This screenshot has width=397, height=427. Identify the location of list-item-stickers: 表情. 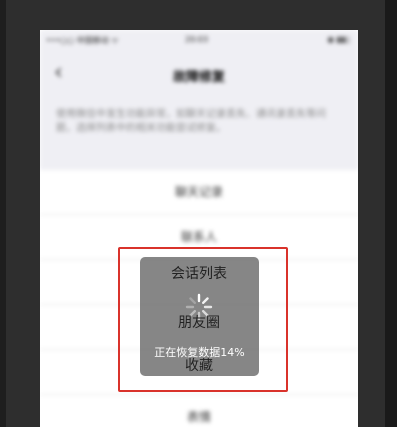
(199, 411).